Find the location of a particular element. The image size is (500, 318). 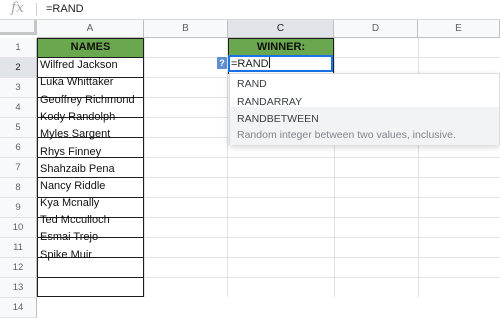

name-cell: Spike Muir is located at coordinates (66, 255).